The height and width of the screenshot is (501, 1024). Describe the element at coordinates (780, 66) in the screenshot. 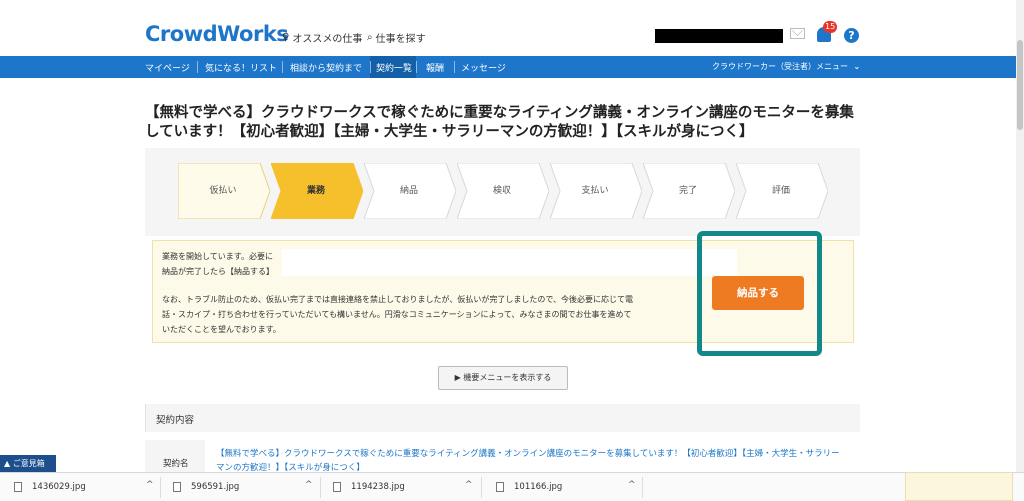

I see `worker-menu-label: クラウドワーカー（受注者）メニュー` at that location.